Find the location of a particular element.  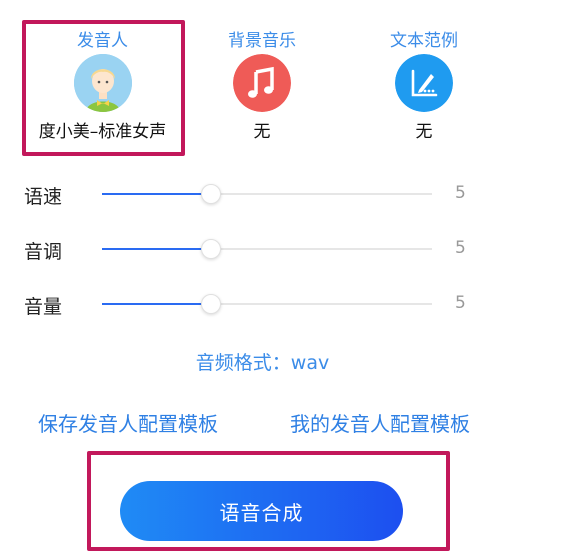

volume-slider-thumb is located at coordinates (210, 304).